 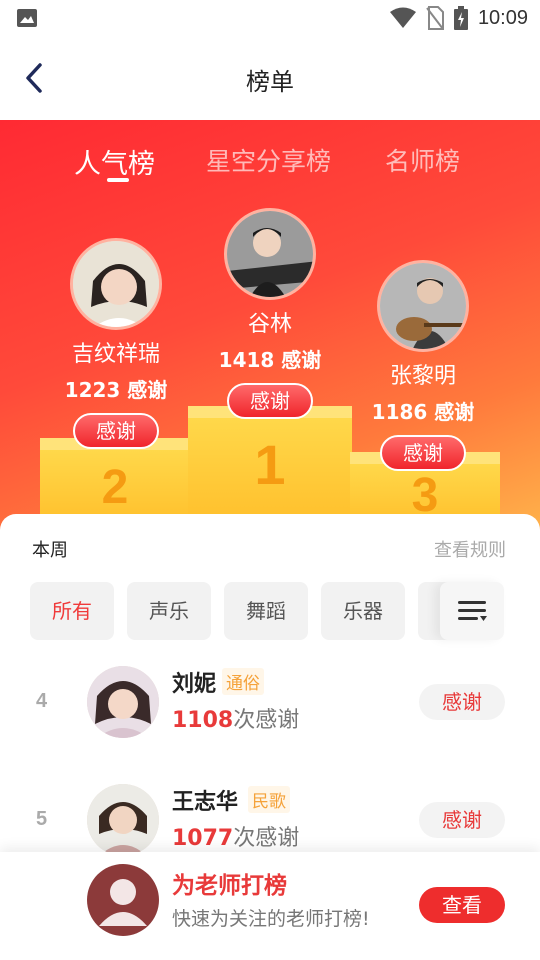 I want to click on filter-chip-instrument: 乐器, so click(x=363, y=611).